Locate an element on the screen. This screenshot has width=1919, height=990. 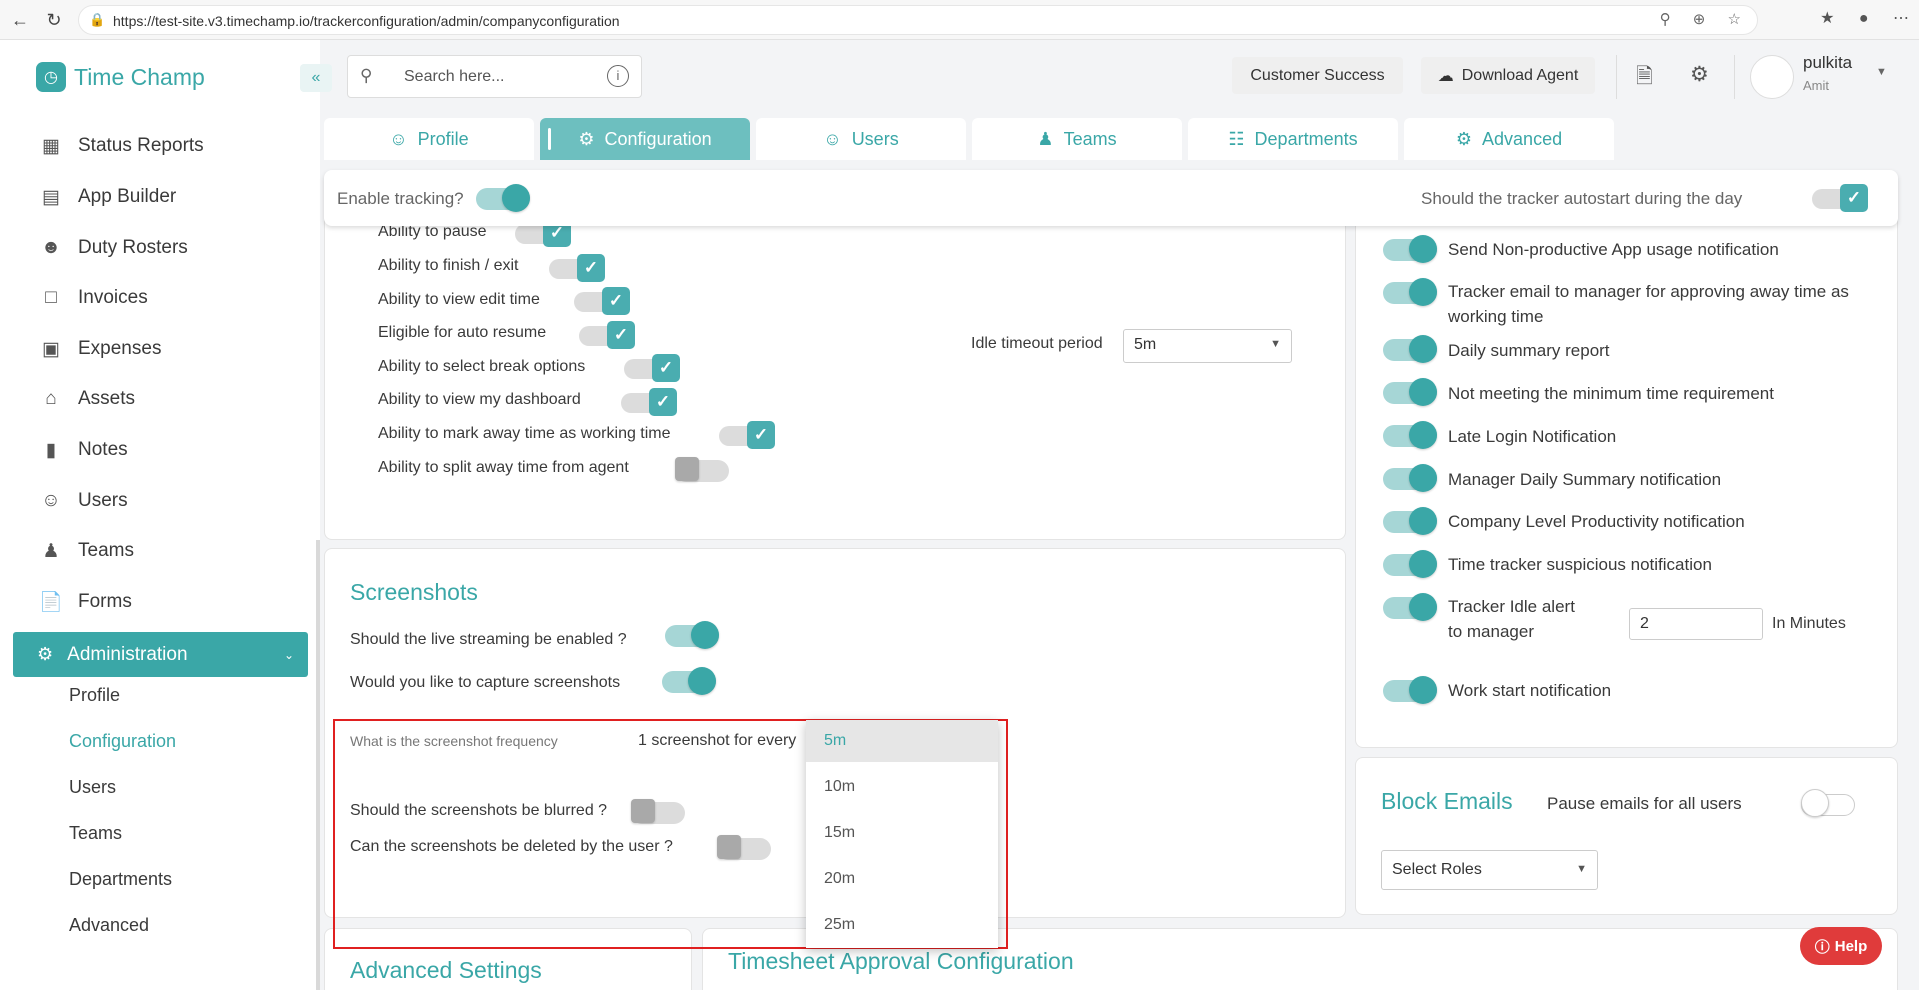
sidebar-item-users: ☺ Users is located at coordinates (82, 501).